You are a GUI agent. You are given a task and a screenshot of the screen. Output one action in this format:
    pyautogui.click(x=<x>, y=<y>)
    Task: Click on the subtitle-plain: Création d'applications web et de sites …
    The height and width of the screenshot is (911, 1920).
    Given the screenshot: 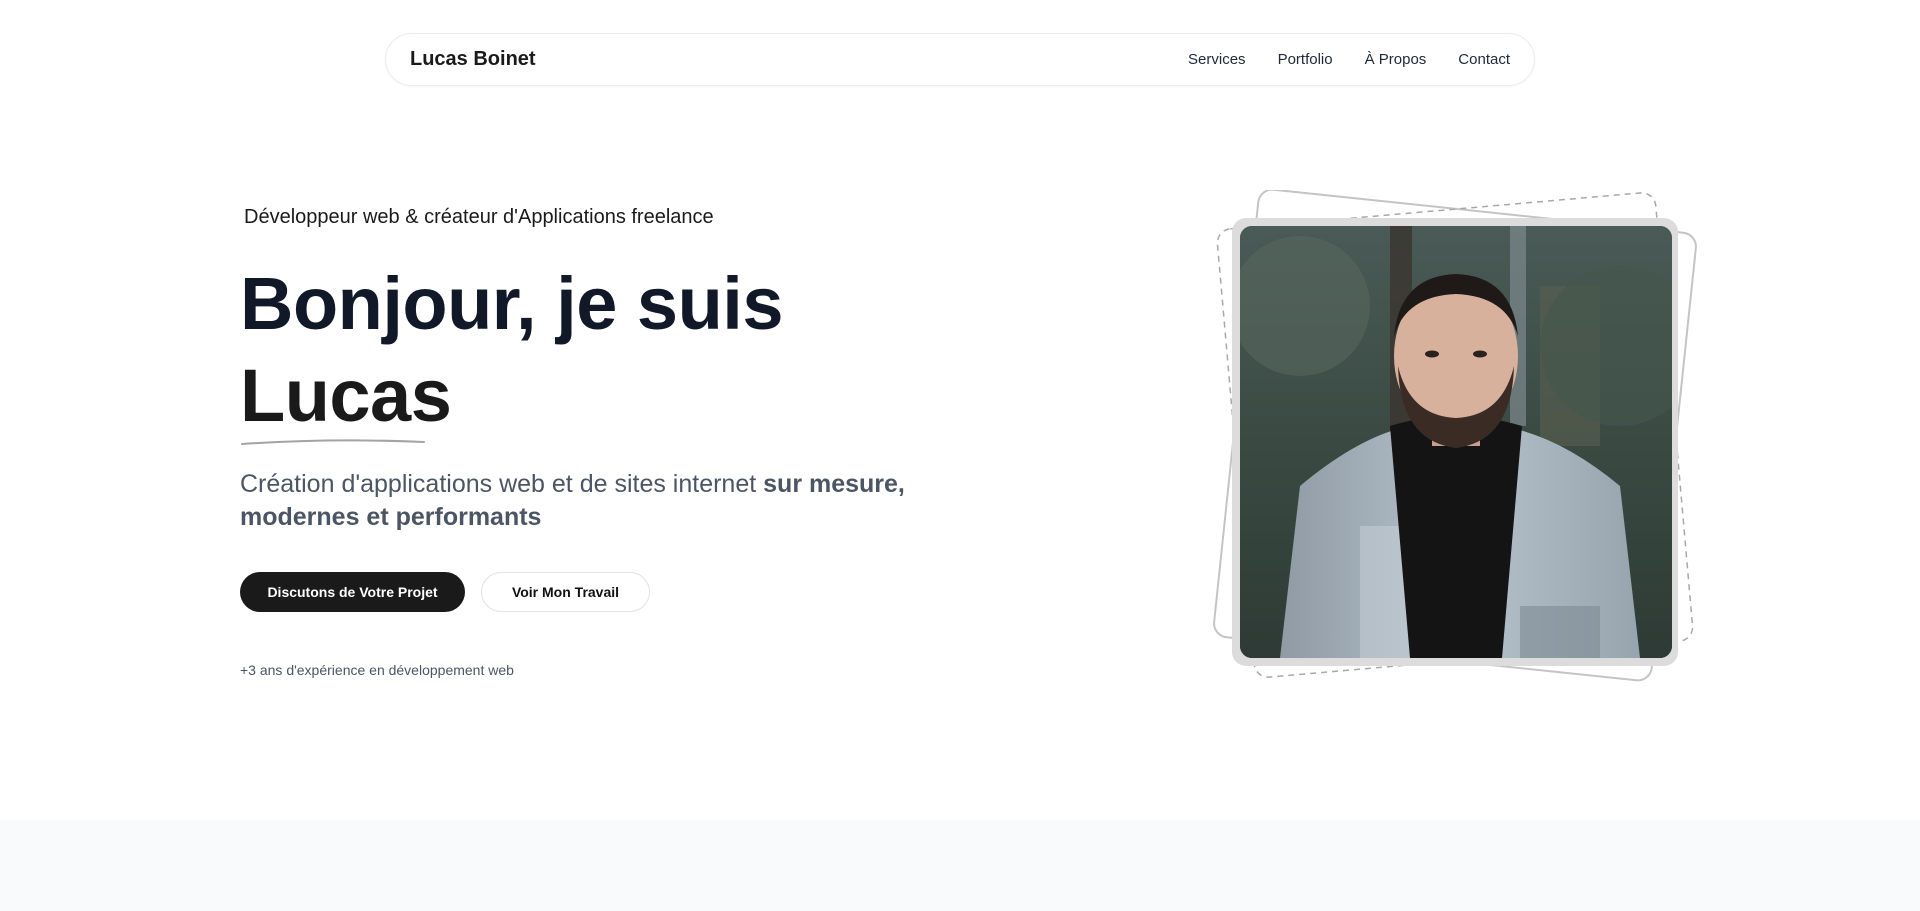 What is the action you would take?
    pyautogui.click(x=502, y=484)
    